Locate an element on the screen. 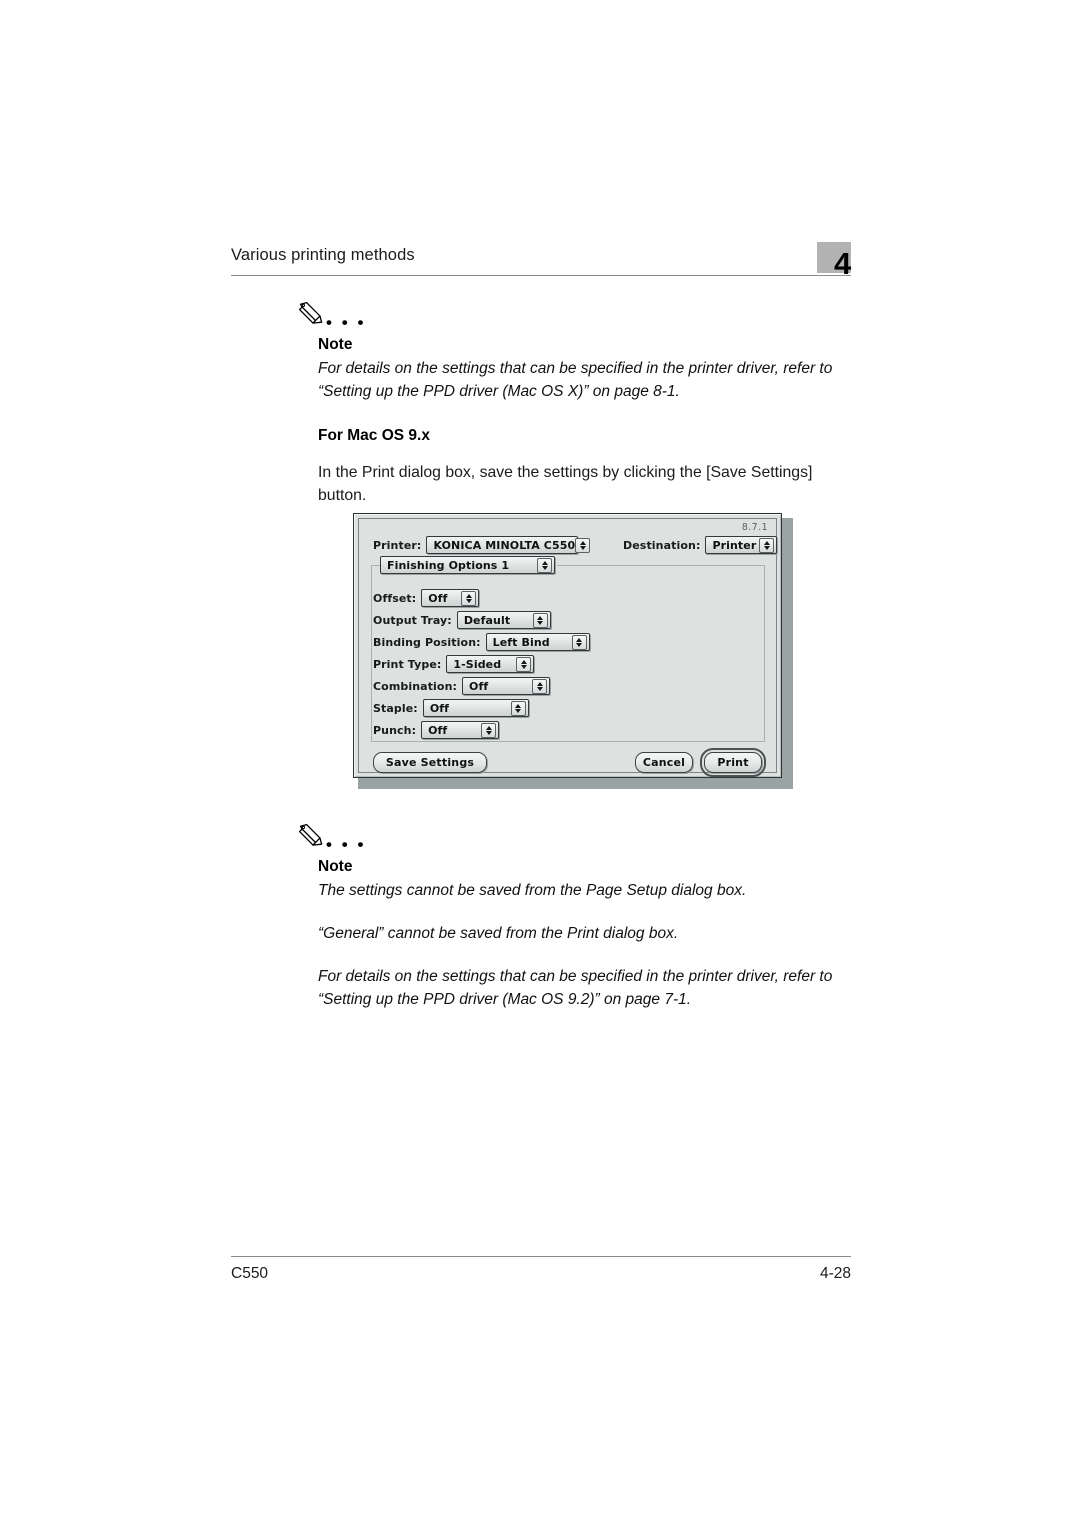 The height and width of the screenshot is (1527, 1080). print-button: Print is located at coordinates (733, 762).